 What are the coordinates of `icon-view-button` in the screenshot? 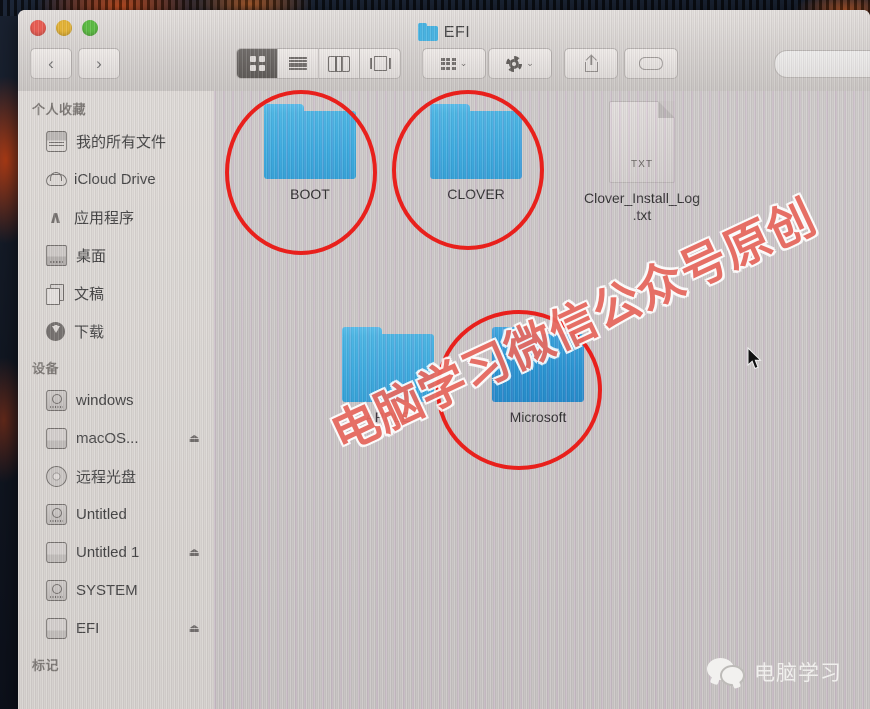 It's located at (257, 63).